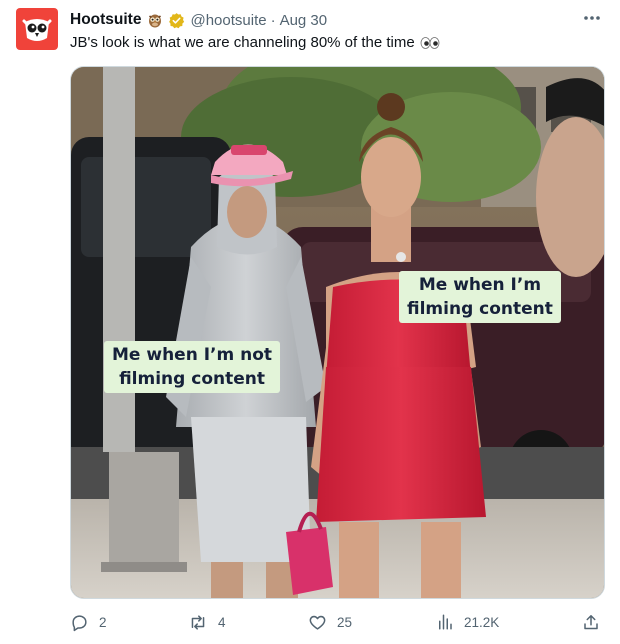 The image size is (620, 644). What do you see at coordinates (480, 309) in the screenshot?
I see `caption-filming-line2: filming content` at bounding box center [480, 309].